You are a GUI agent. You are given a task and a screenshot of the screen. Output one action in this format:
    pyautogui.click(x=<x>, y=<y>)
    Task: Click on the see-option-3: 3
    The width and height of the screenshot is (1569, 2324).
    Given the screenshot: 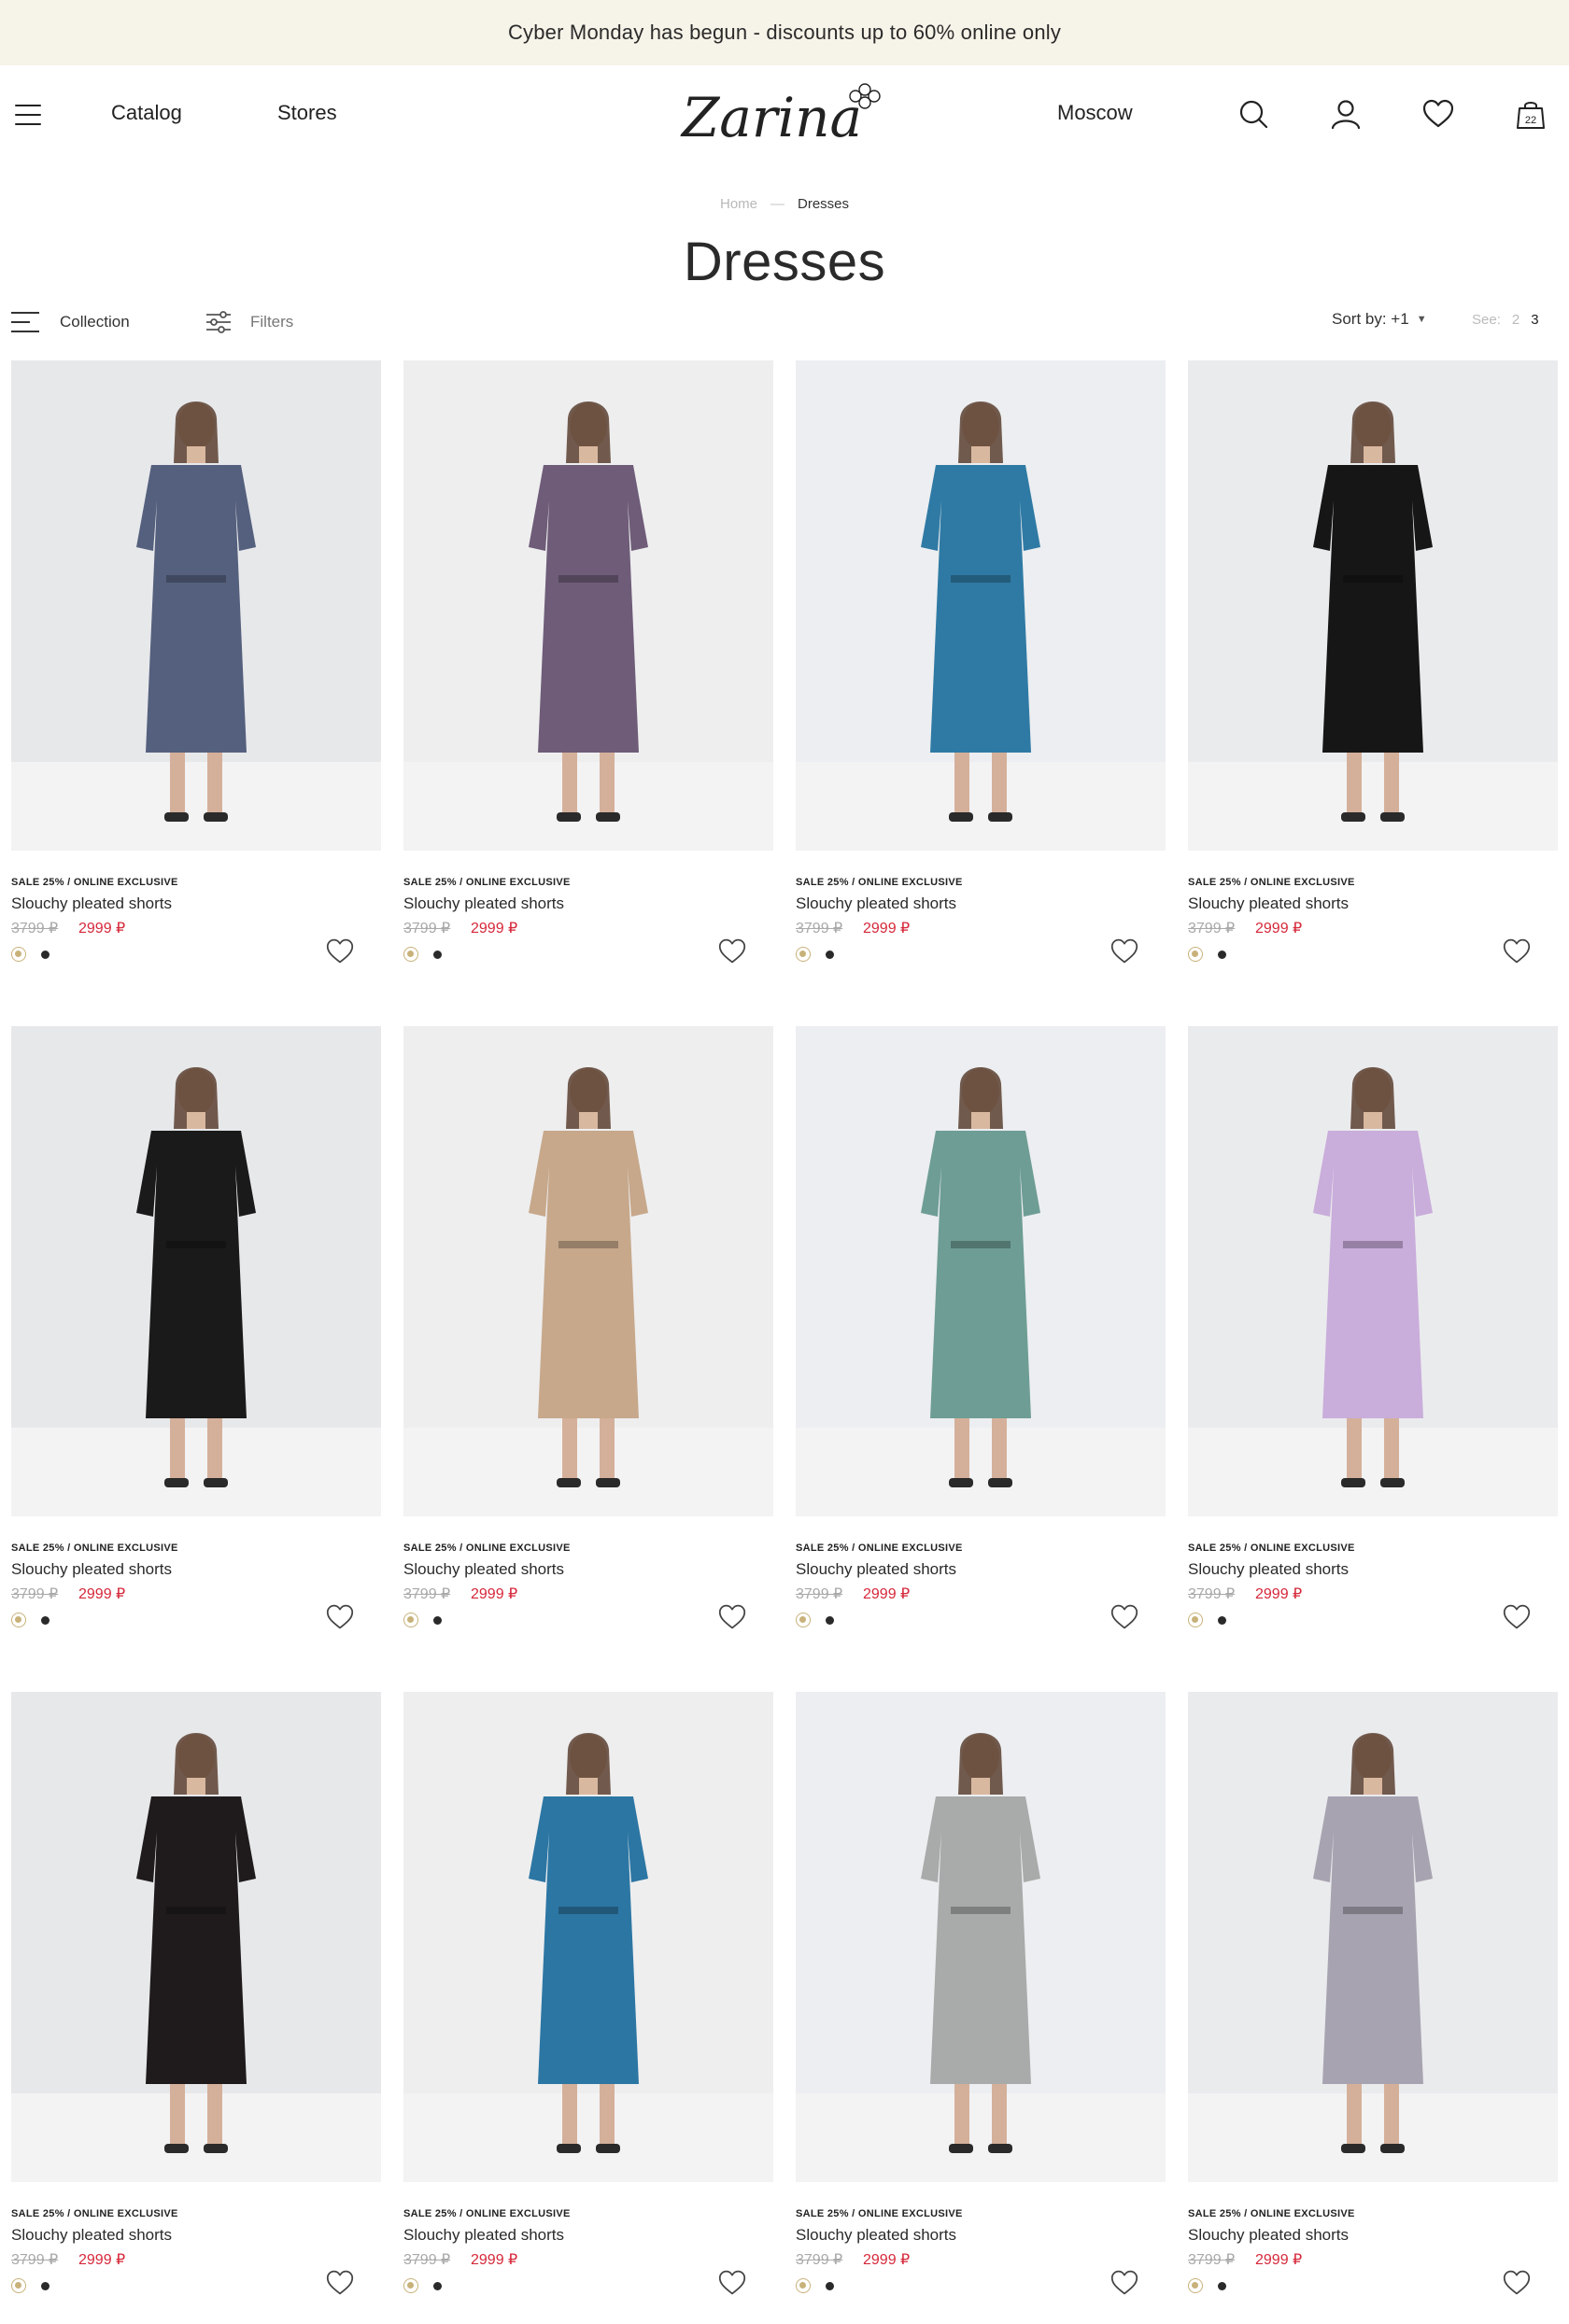 What is the action you would take?
    pyautogui.click(x=1534, y=320)
    